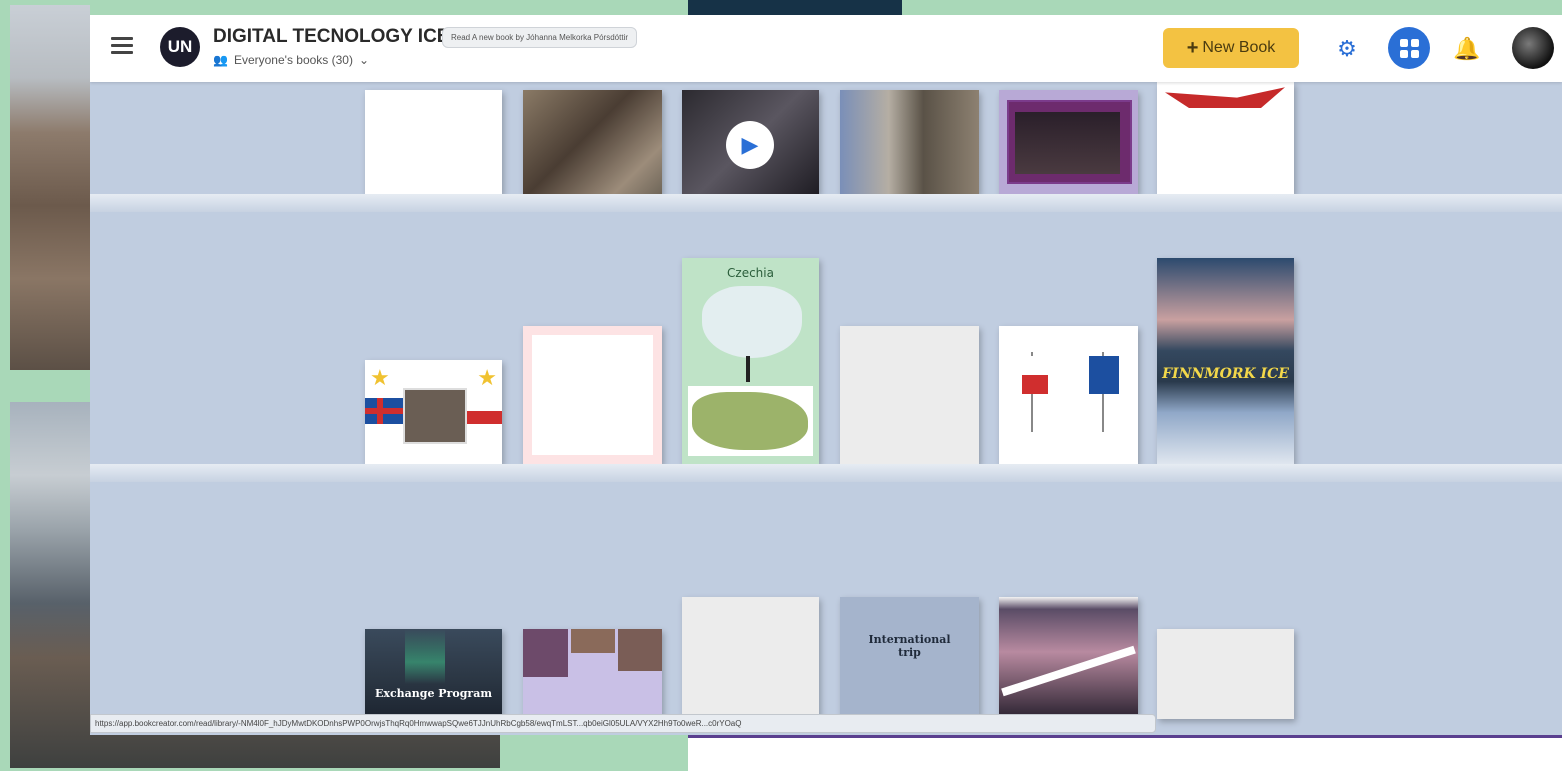 The image size is (1562, 771). I want to click on book-title: Exchange Program, so click(433, 693).